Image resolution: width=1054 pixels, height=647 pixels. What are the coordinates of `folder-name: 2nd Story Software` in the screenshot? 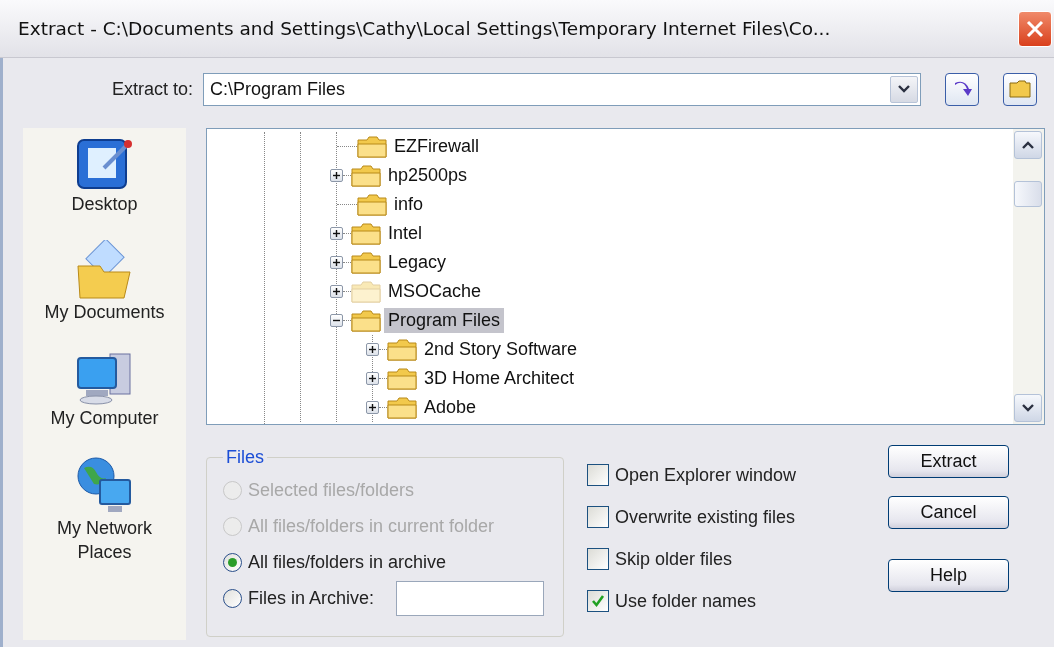 It's located at (501, 349).